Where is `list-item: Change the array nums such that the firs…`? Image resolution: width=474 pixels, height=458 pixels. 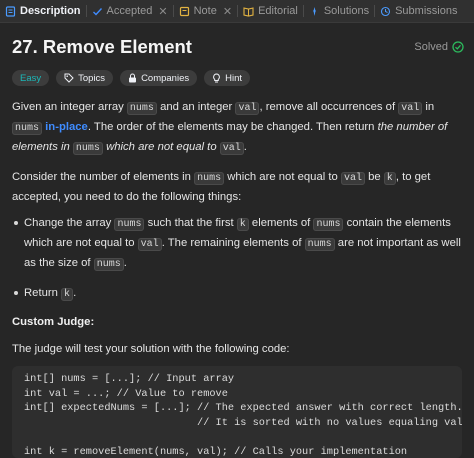 list-item: Change the array nums such that the firs… is located at coordinates (239, 244).